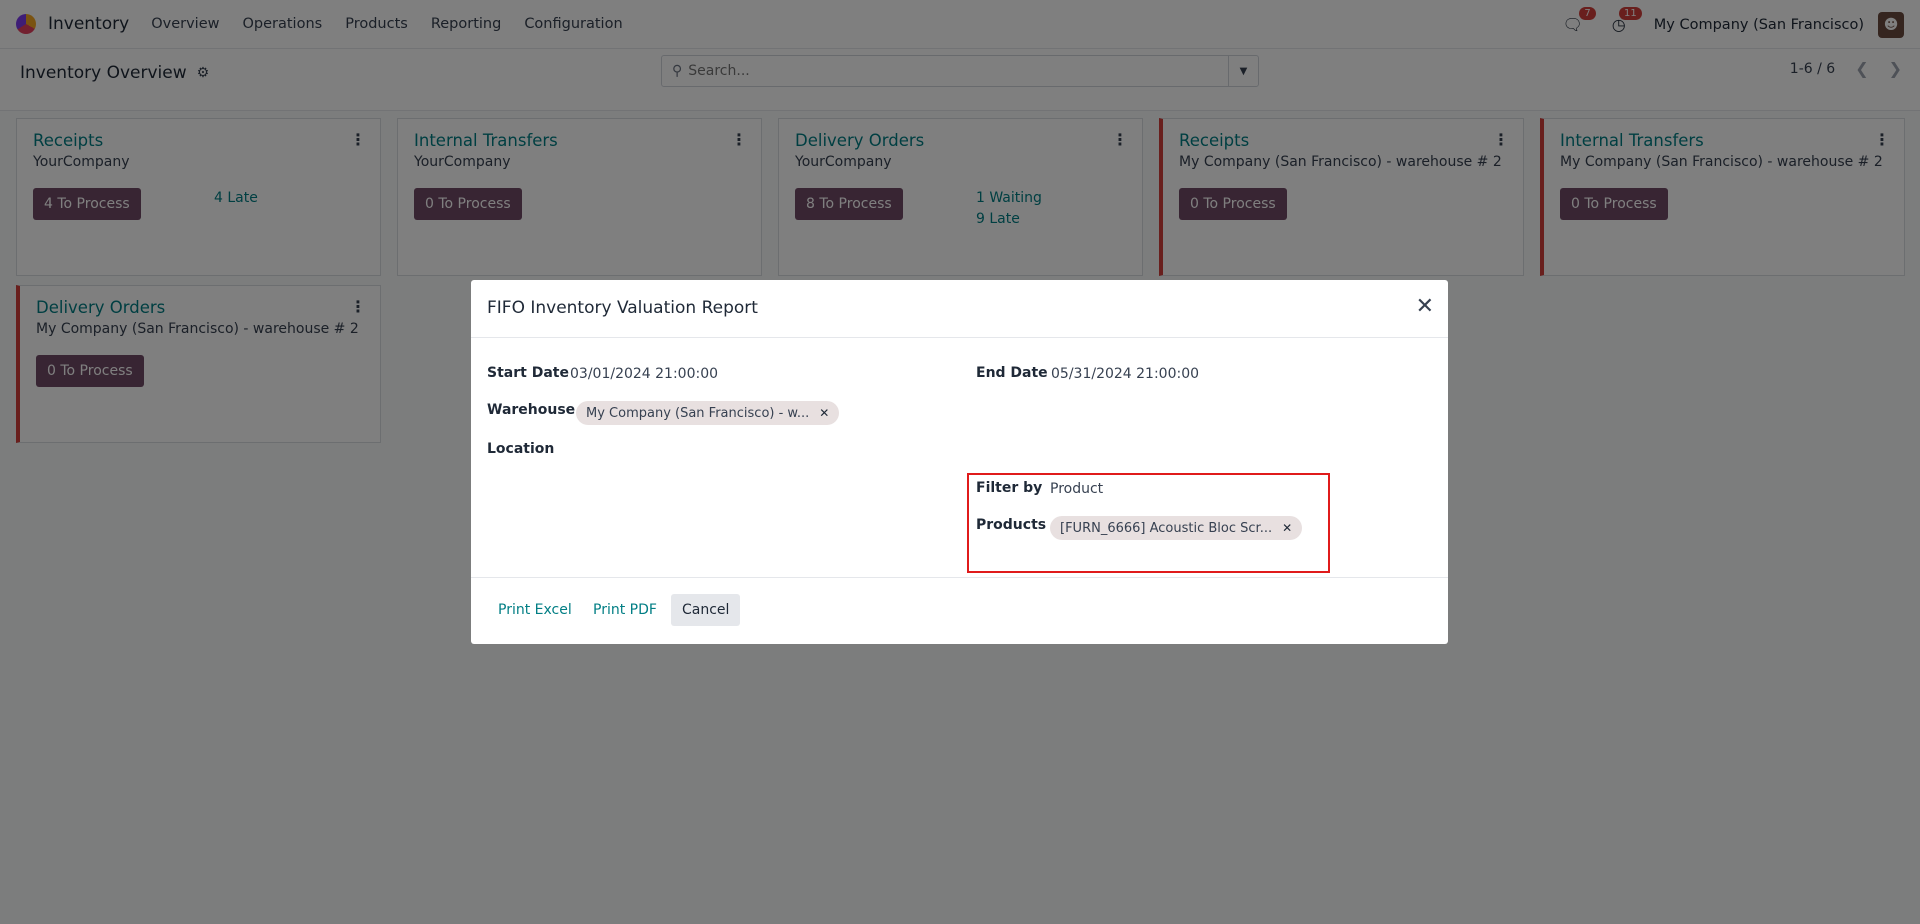  What do you see at coordinates (1125, 374) in the screenshot?
I see `end-date-field: 05/31/2024 21:00:00` at bounding box center [1125, 374].